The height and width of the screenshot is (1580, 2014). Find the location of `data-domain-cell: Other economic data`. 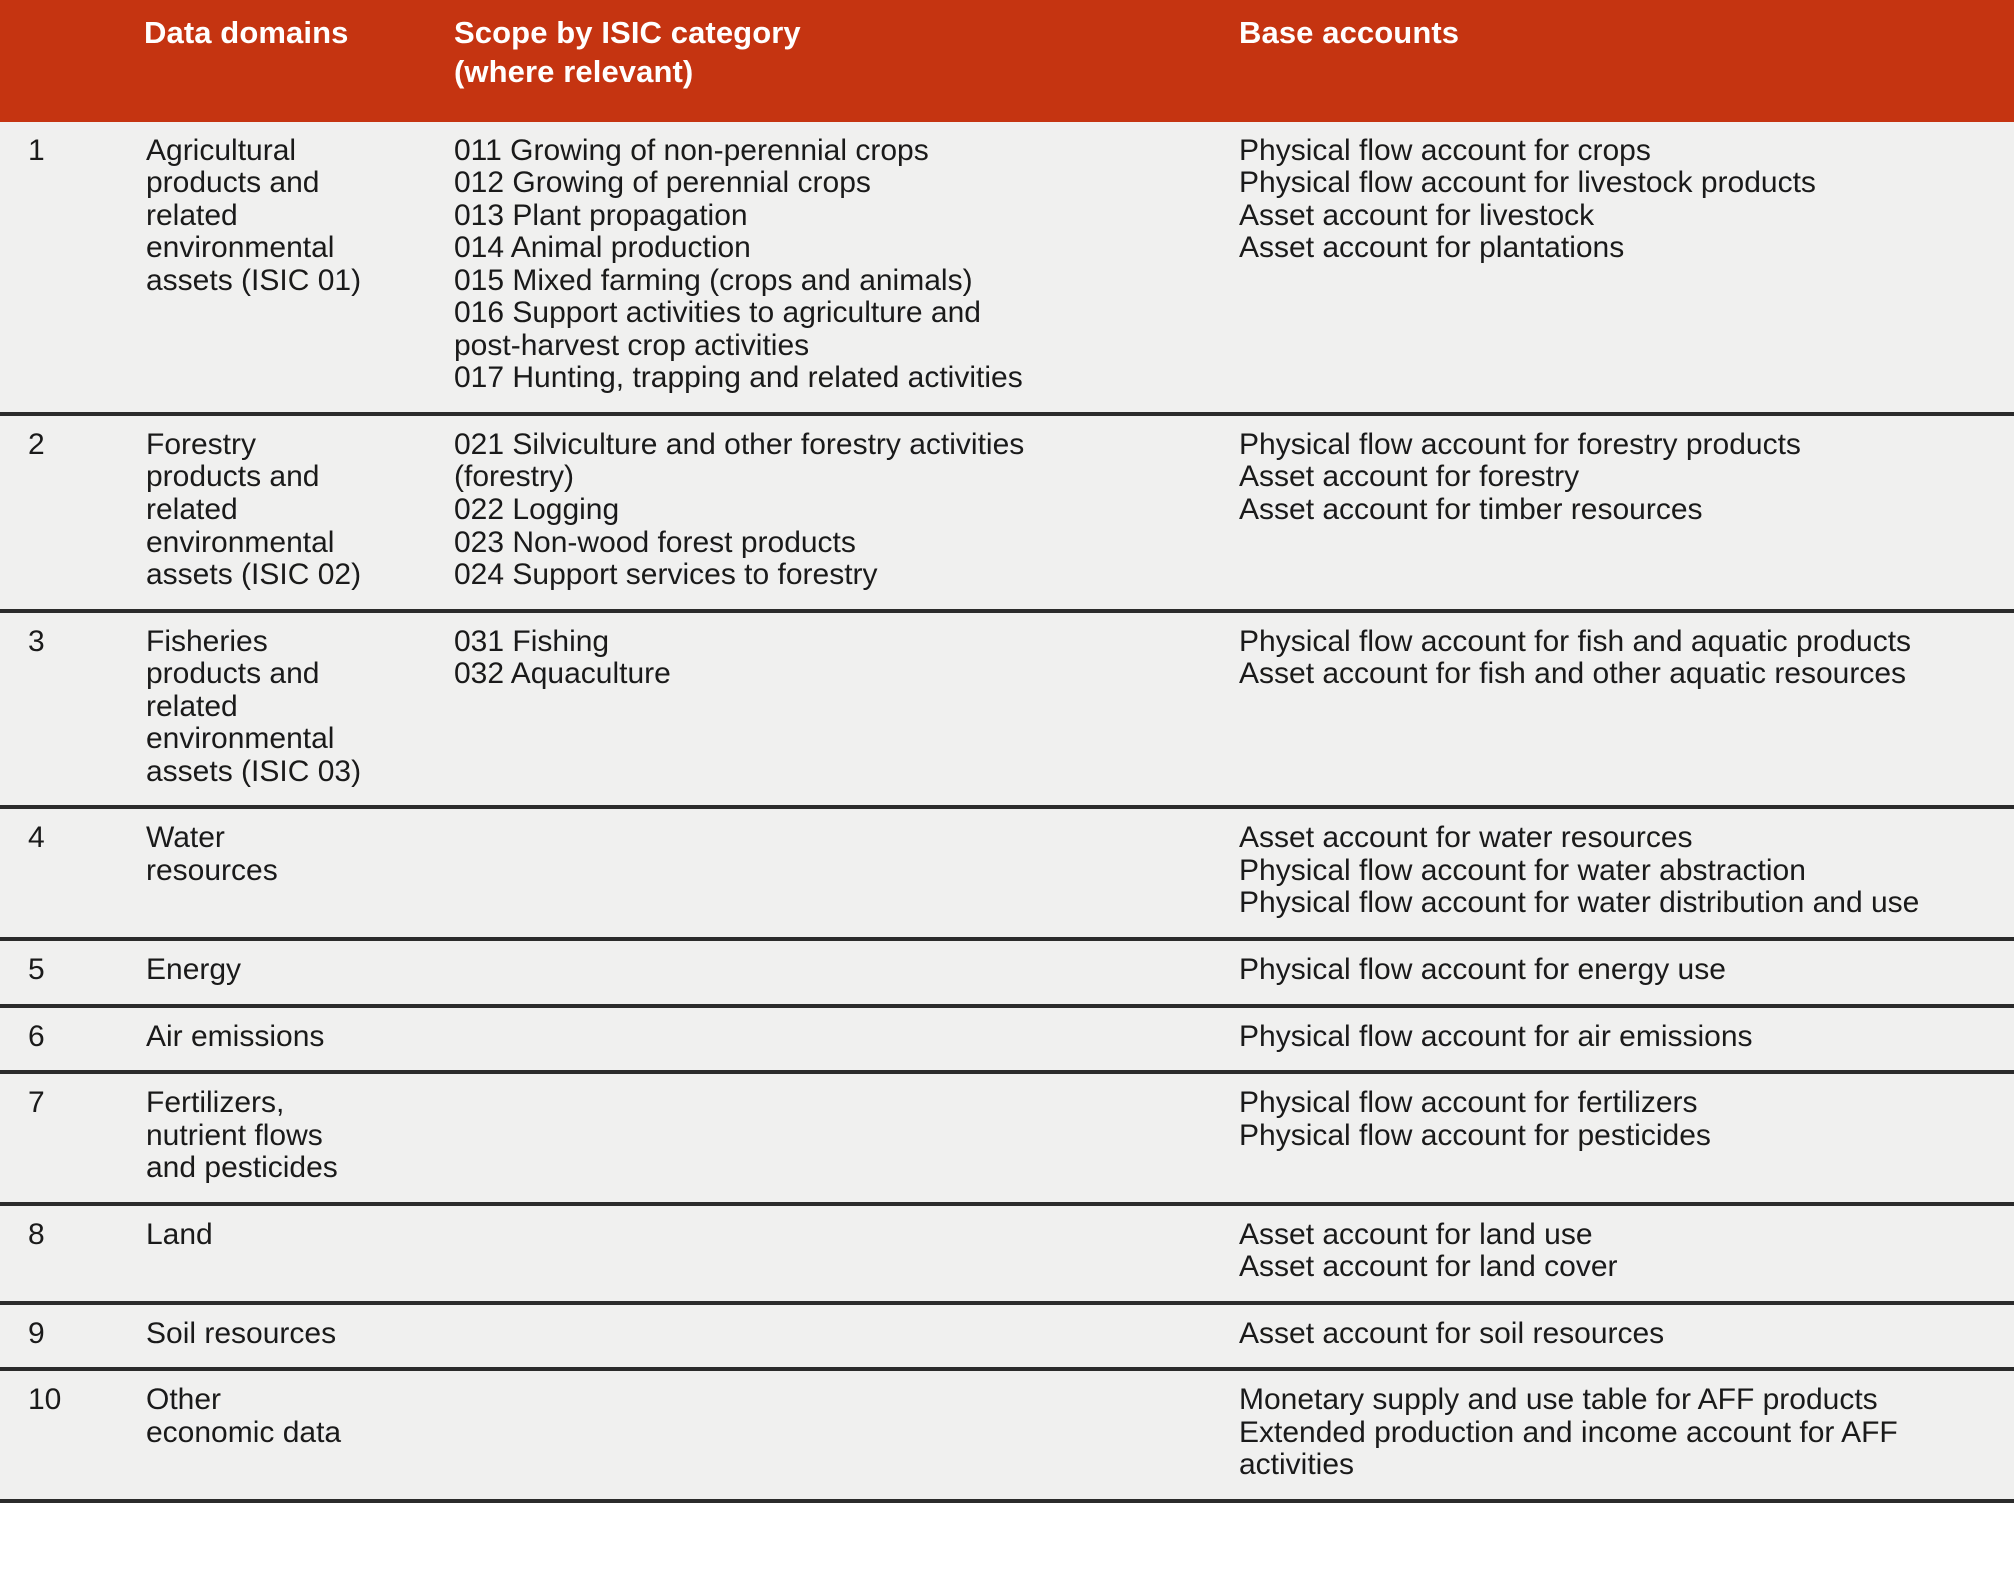

data-domain-cell: Other economic data is located at coordinates (295, 1436).